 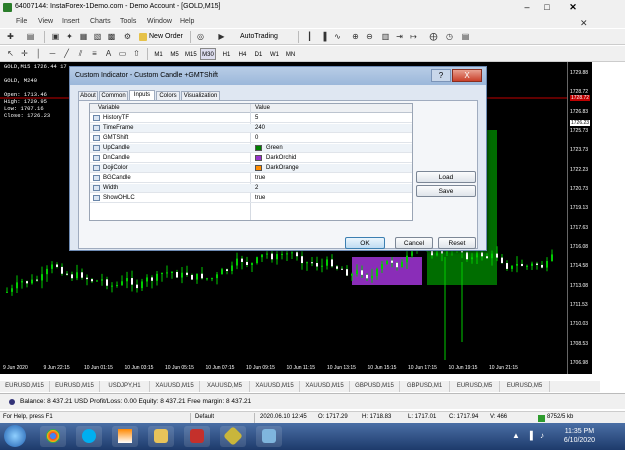 I want to click on input-value: 5, so click(x=256, y=118).